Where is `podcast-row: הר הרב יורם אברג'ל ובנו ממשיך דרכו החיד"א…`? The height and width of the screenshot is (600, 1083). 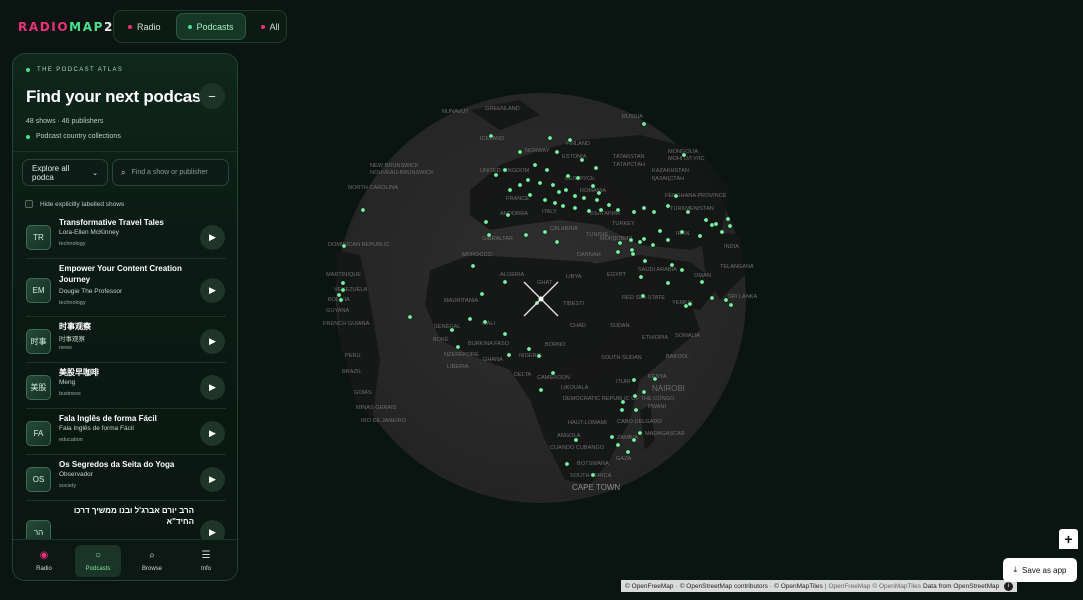
podcast-row: הר הרב יורם אברג'ל ובנו ממשיך דרכו החיד"א… is located at coordinates (125, 522).